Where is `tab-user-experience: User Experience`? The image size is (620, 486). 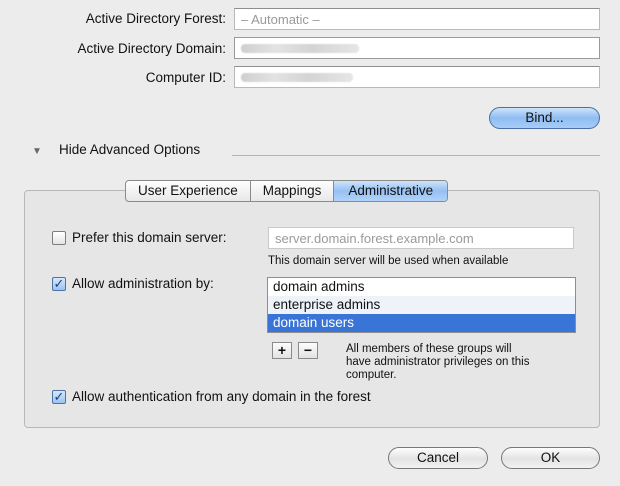
tab-user-experience: User Experience is located at coordinates (188, 191).